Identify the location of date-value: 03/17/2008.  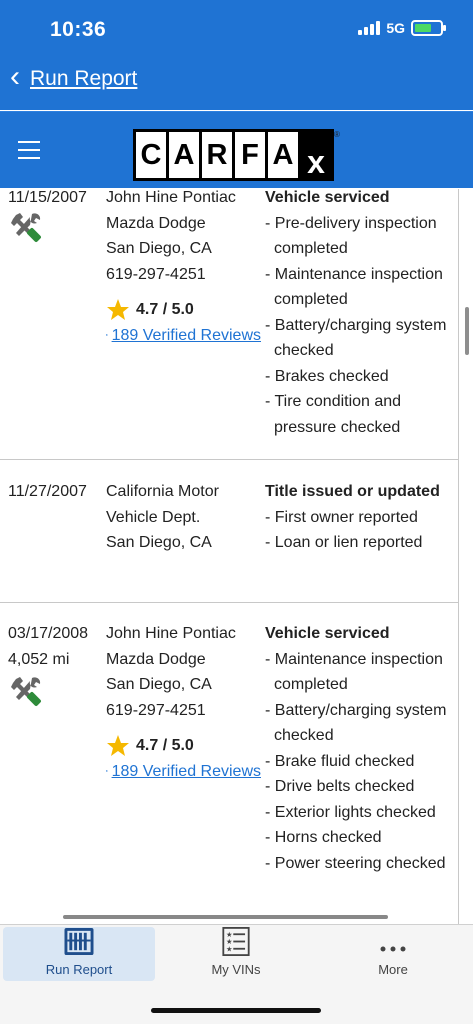
(48, 633).